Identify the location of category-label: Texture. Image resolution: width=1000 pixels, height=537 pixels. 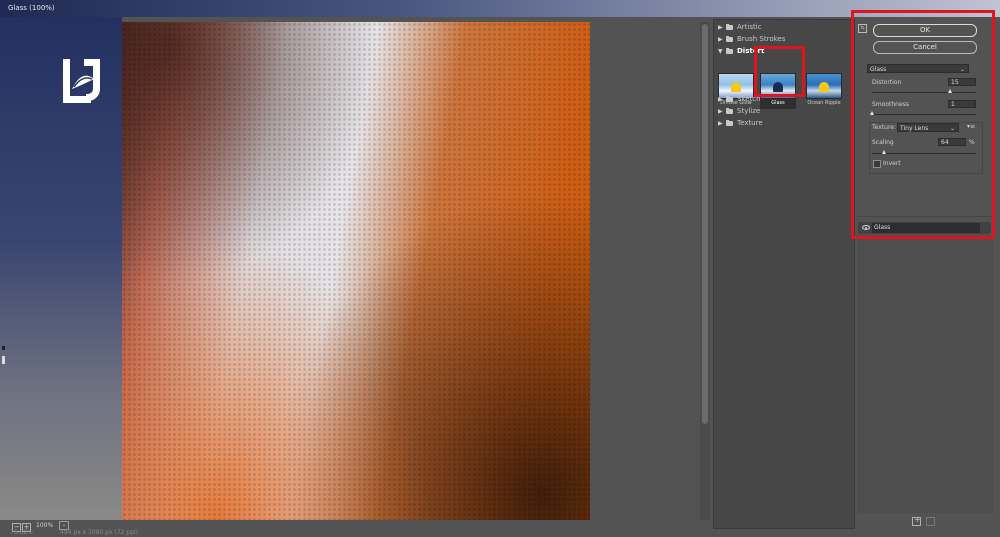
(750, 123).